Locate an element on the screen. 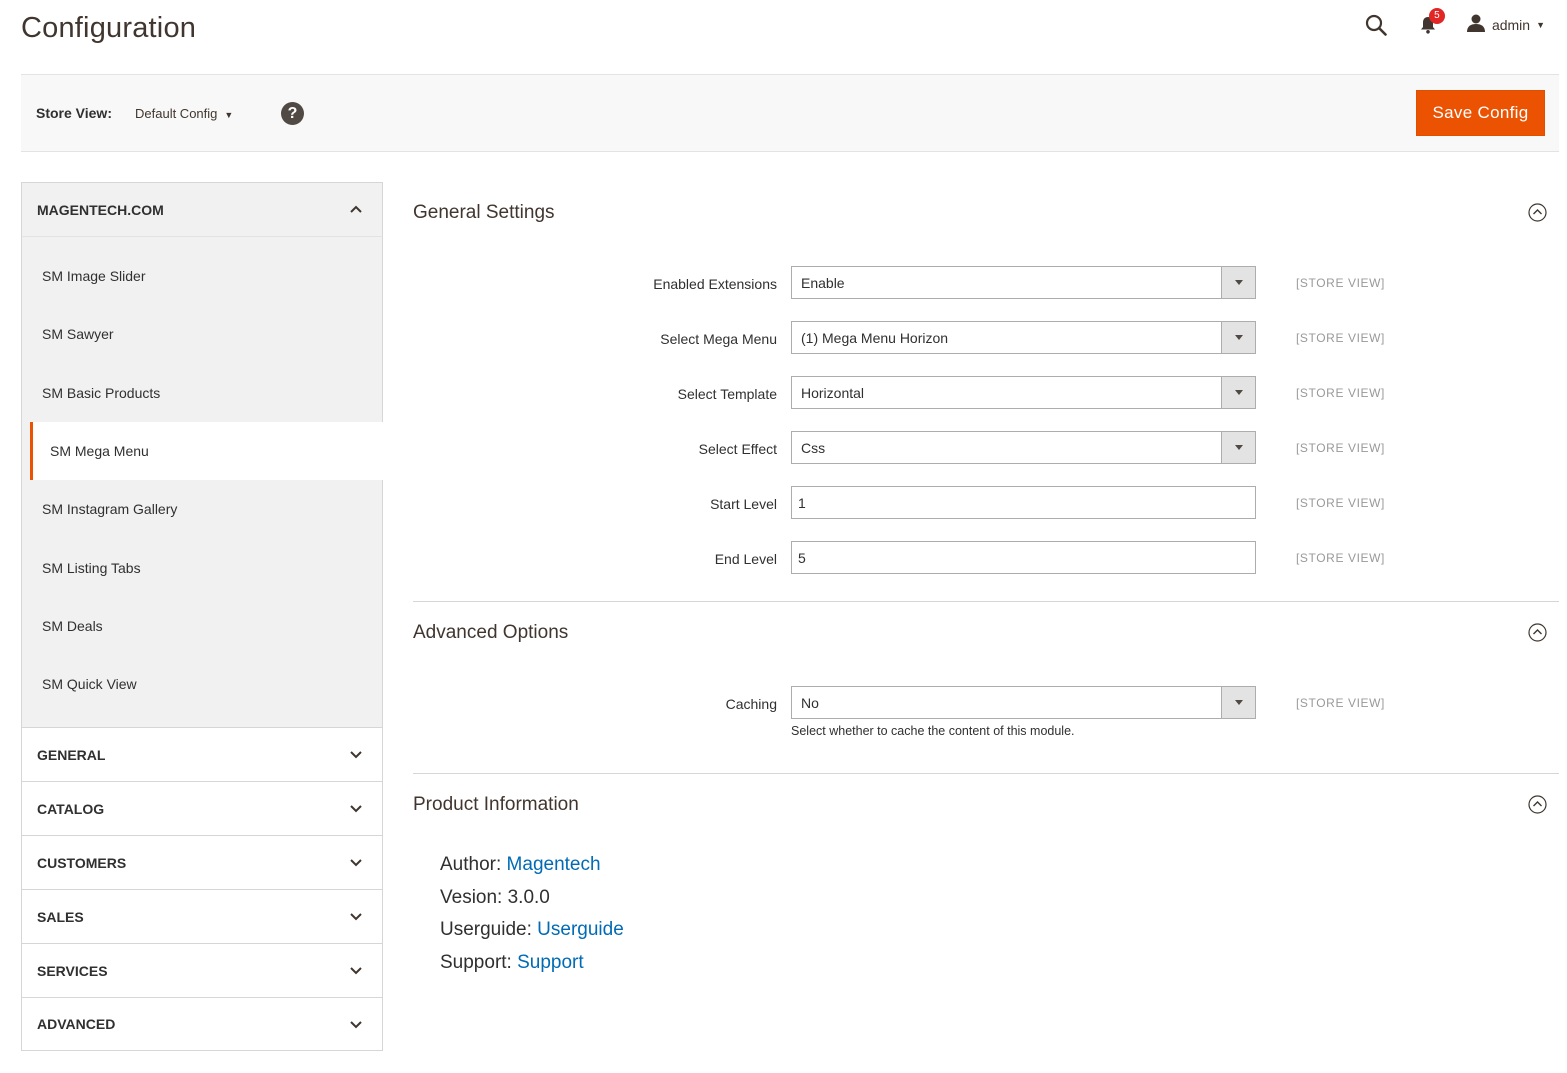 The image size is (1567, 1073). sidebar-item-sm-instagram-gallery: SM Instagram Gallery is located at coordinates (202, 509).